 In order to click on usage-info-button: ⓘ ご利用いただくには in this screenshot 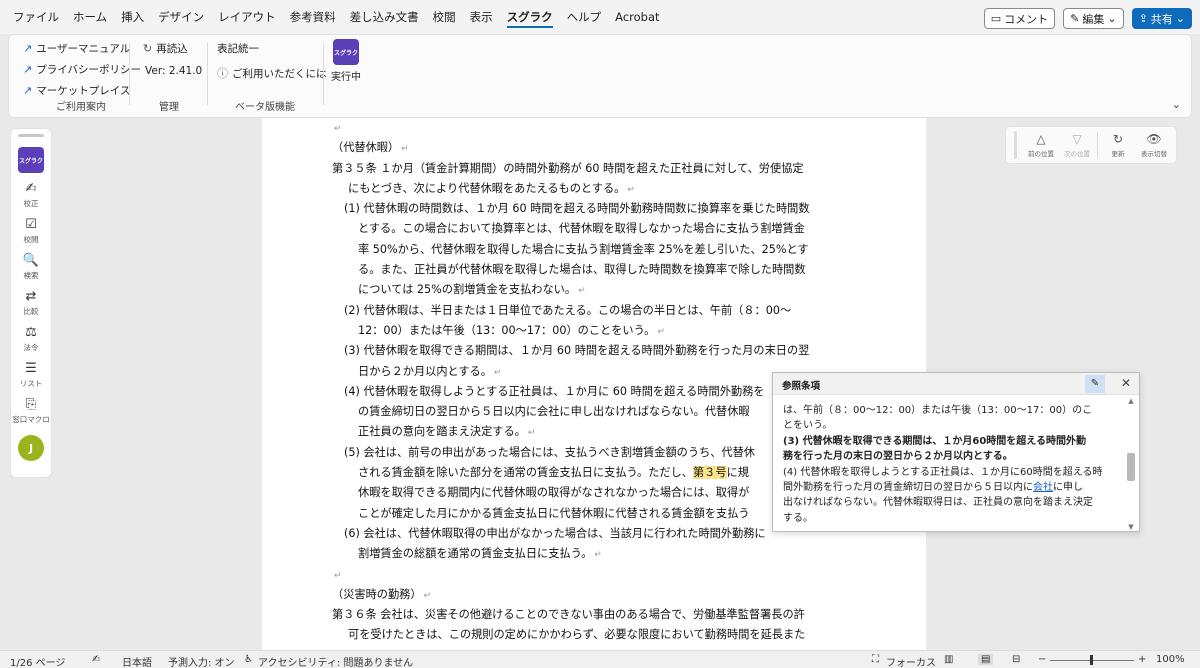, I will do `click(272, 73)`.